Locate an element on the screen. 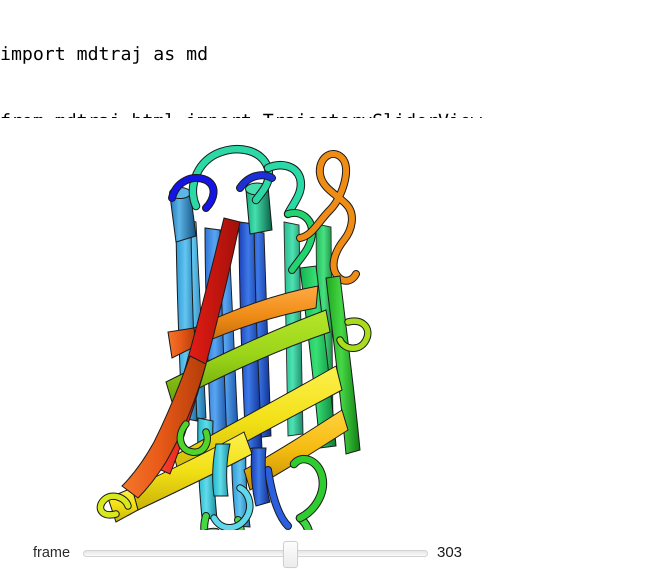  frame-slider-row: frame 303 is located at coordinates (330, 553).